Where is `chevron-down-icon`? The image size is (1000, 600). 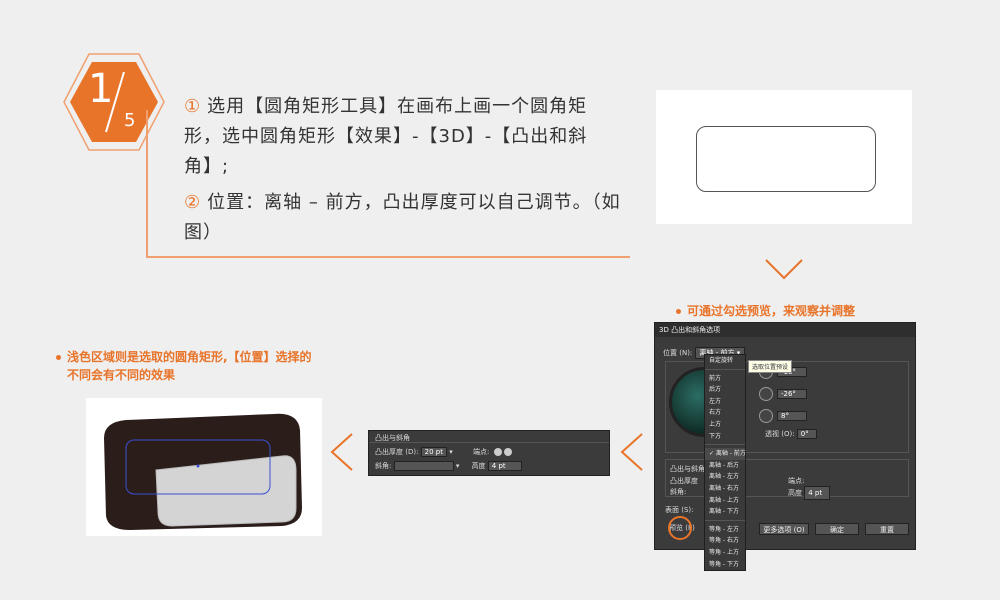
chevron-down-icon is located at coordinates (784, 269).